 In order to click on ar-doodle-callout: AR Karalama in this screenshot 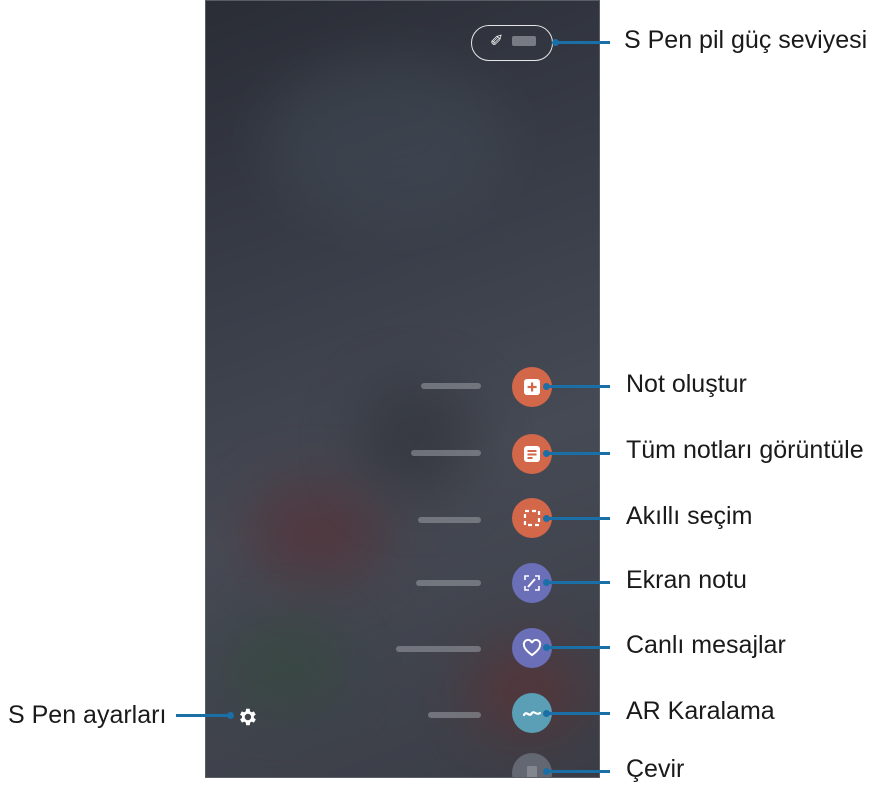, I will do `click(700, 711)`.